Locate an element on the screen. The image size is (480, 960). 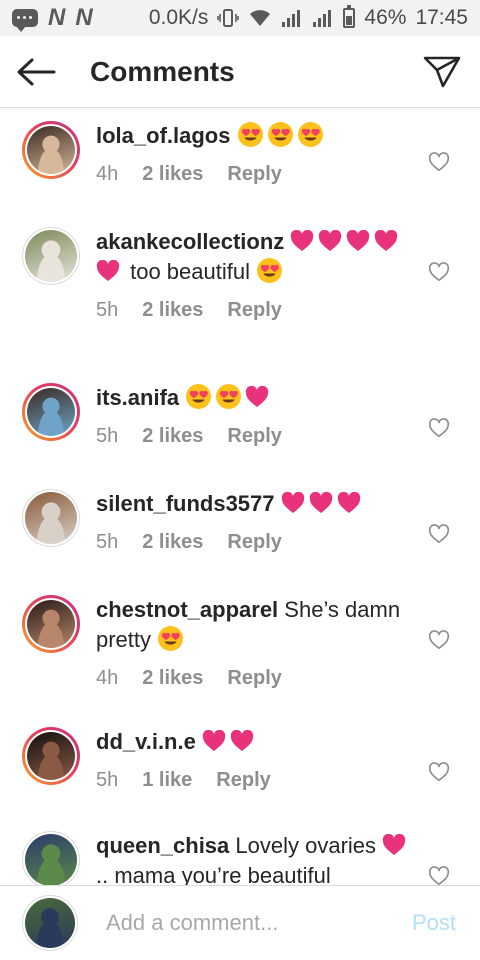
comment-body: dd_v.i.n.e 5h 1 like Reply is located at coordinates (258, 759).